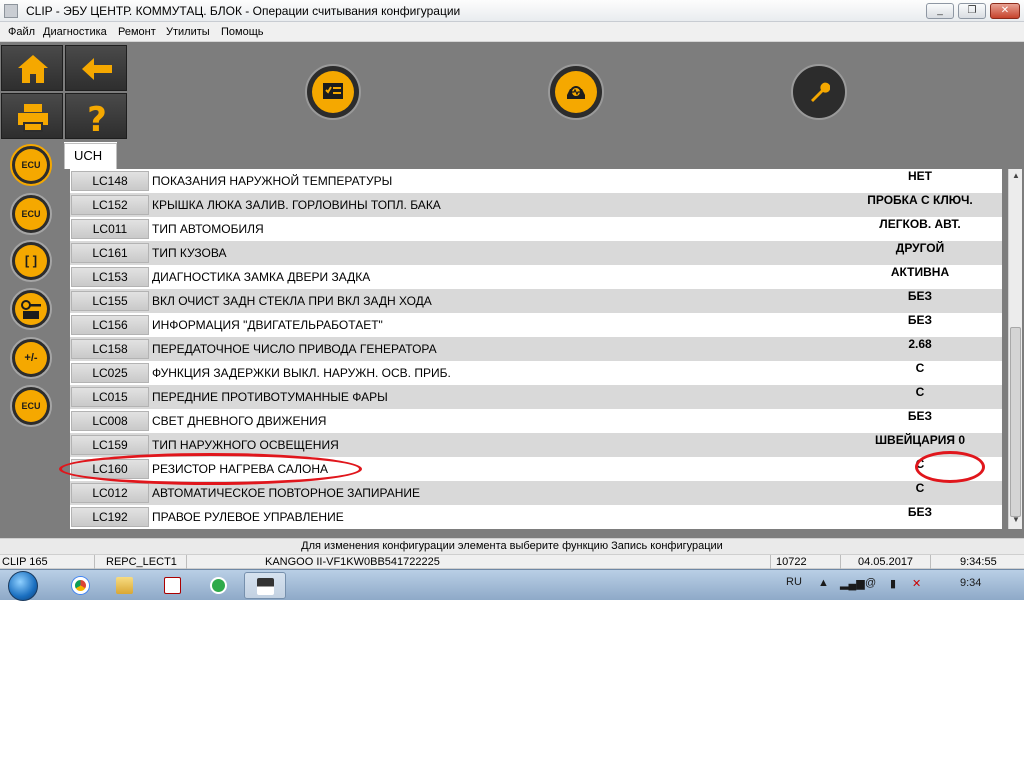 Image resolution: width=1024 pixels, height=768 pixels. Describe the element at coordinates (512, 32) in the screenshot. I see `menu-bar: Файл Диагностика Ремонт Утилиты Помощь` at that location.